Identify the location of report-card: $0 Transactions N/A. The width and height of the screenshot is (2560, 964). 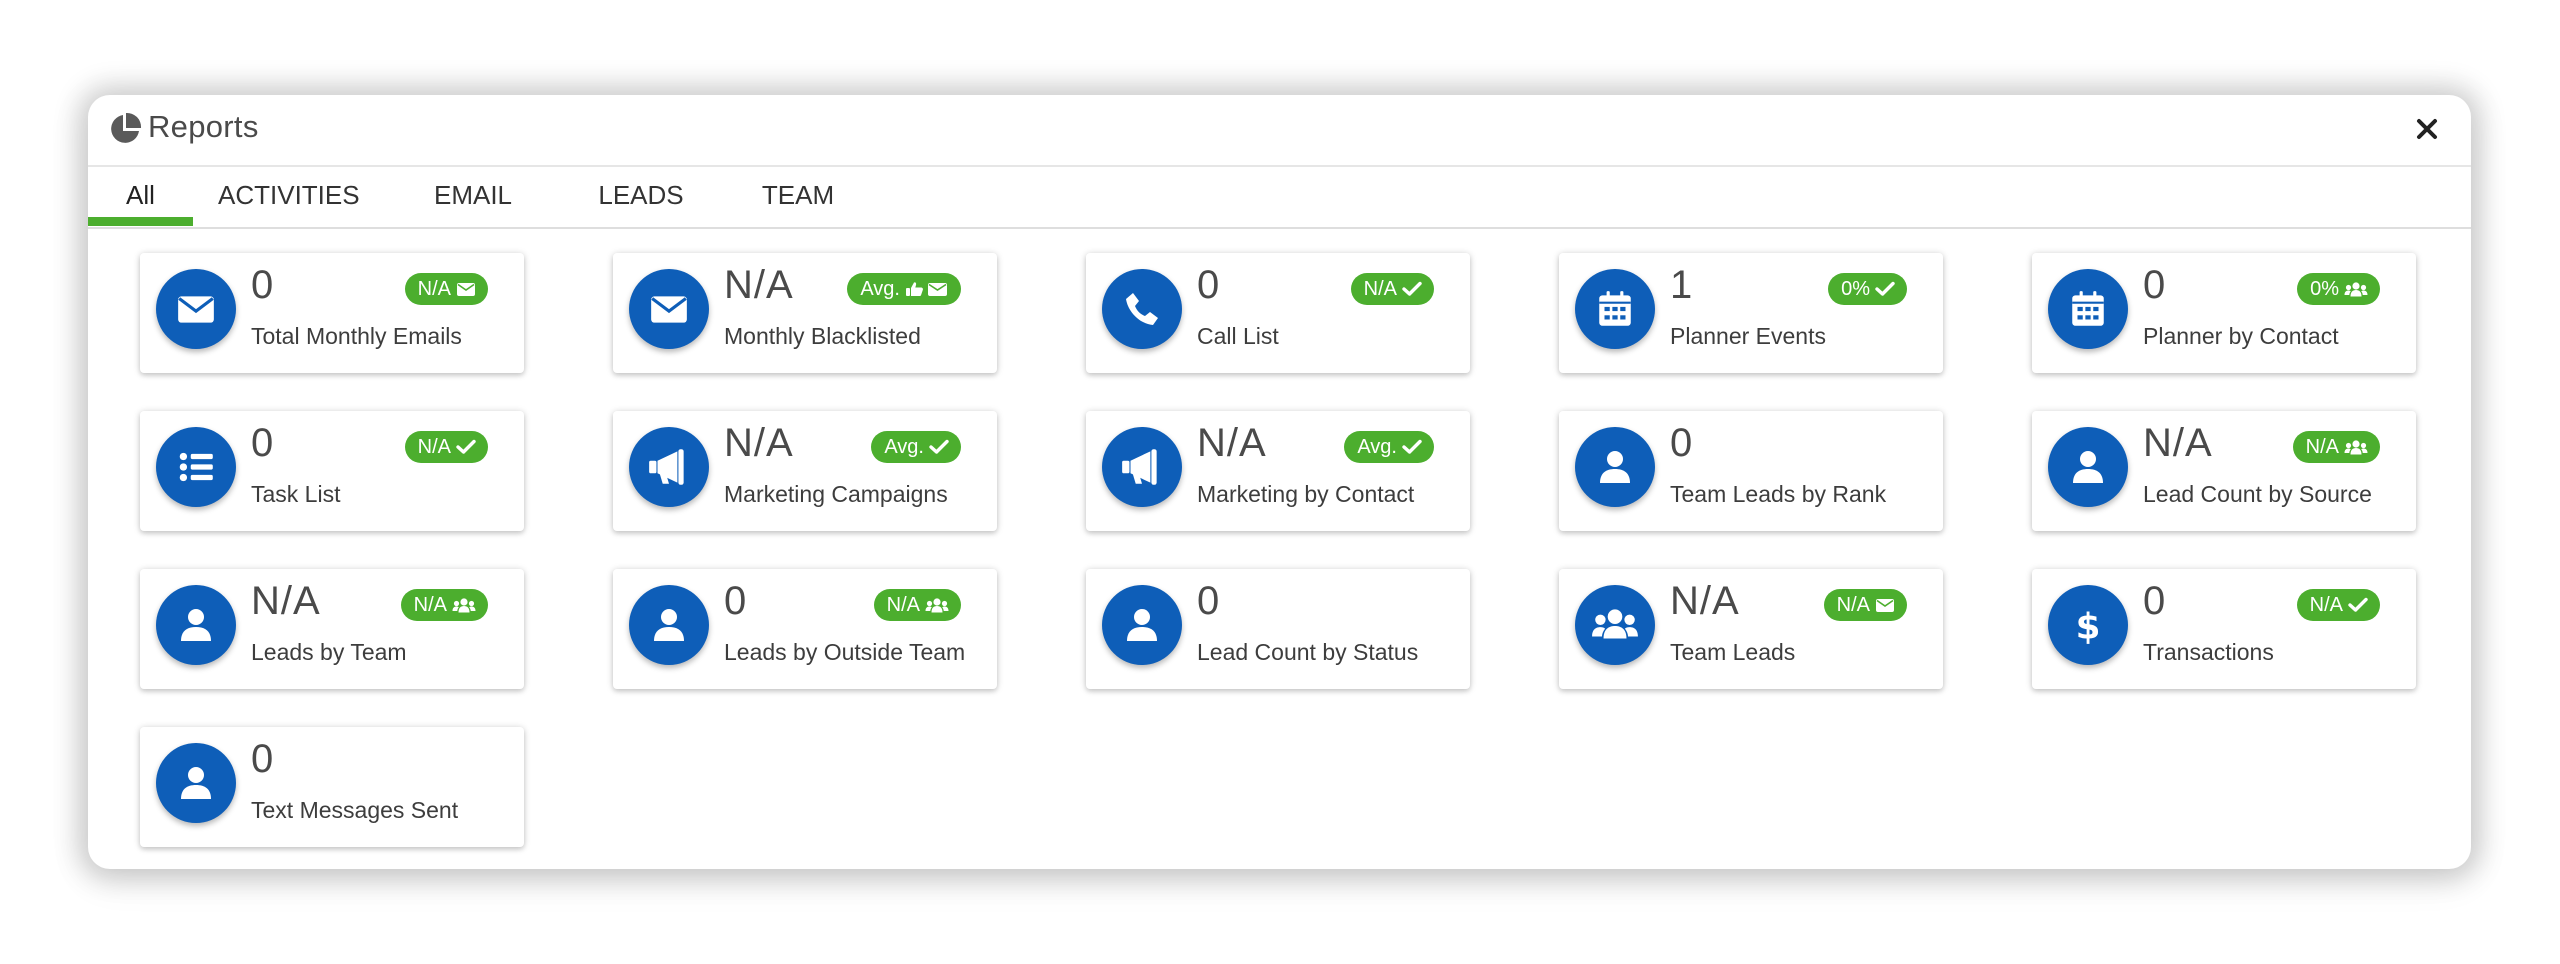
(2224, 629).